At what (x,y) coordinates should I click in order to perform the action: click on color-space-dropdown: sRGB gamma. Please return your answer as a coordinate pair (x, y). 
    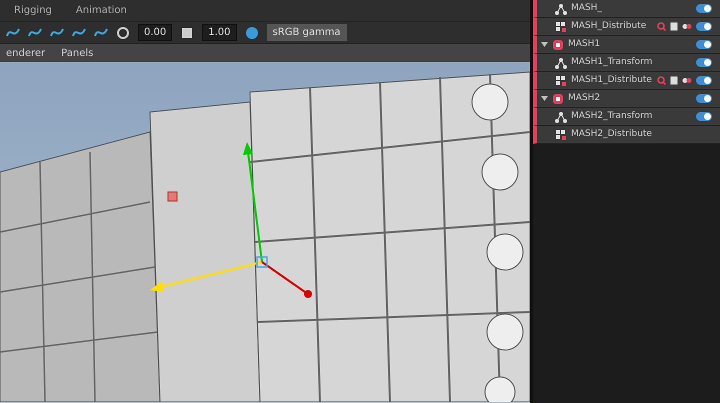
    Looking at the image, I should click on (306, 32).